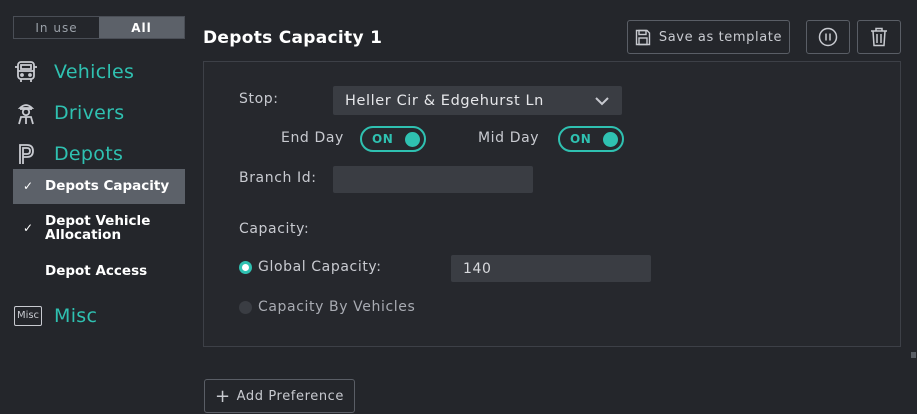 The image size is (917, 414). I want to click on capacity-by-vehicles-radio: Capacity By Vehicles, so click(327, 307).